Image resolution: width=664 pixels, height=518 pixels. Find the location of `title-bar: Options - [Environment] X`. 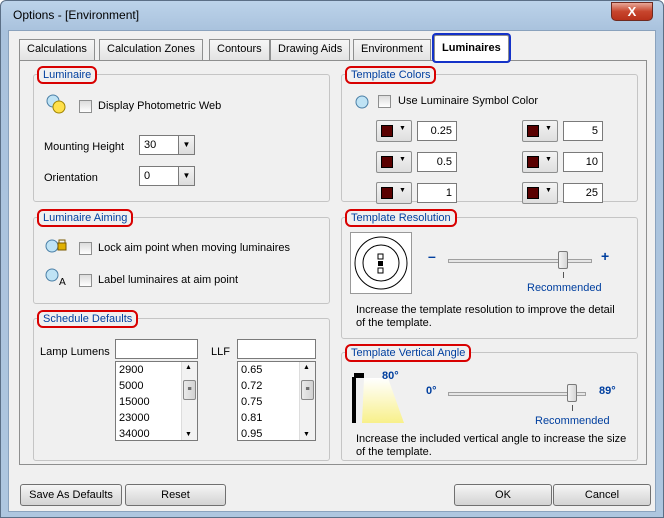

title-bar: Options - [Environment] X is located at coordinates (332, 16).